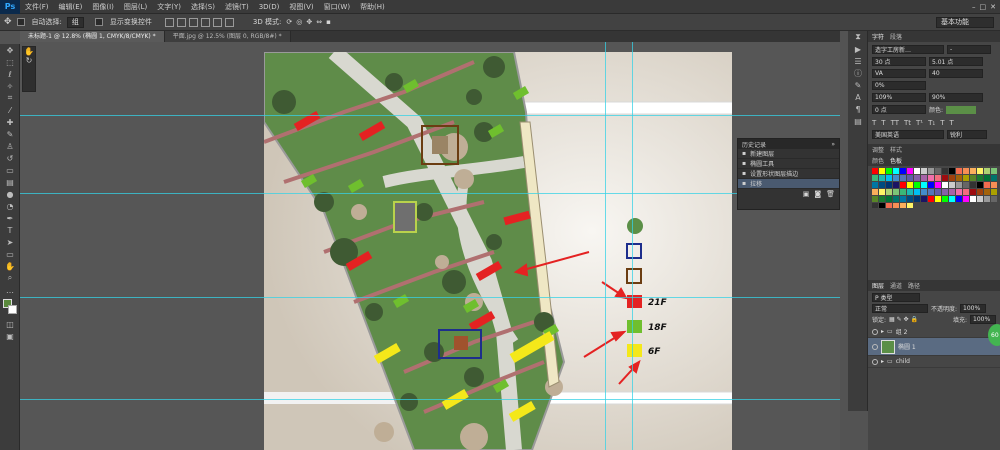  What do you see at coordinates (973, 308) in the screenshot?
I see `opacity-field: 100%` at bounding box center [973, 308].